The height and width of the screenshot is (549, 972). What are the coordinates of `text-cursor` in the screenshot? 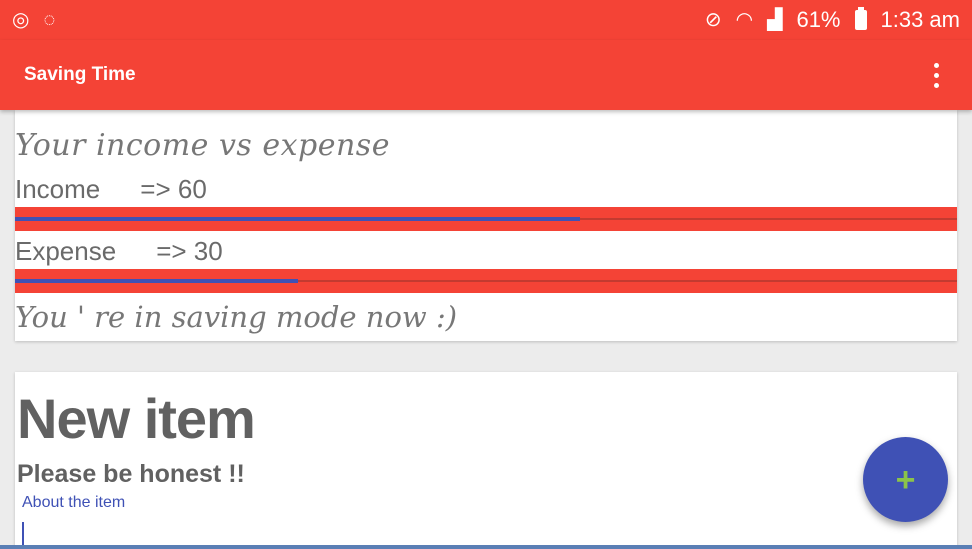 It's located at (23, 534).